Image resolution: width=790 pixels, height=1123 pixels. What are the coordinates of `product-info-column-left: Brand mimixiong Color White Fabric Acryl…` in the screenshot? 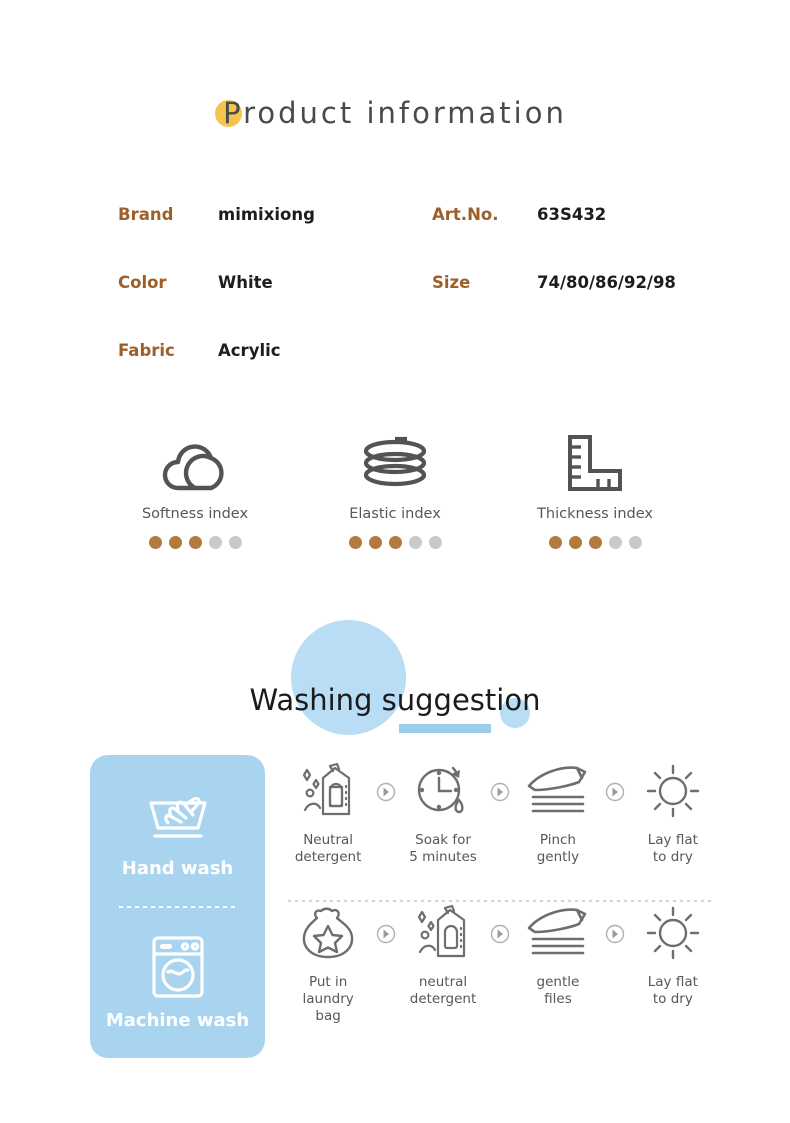 It's located at (216, 307).